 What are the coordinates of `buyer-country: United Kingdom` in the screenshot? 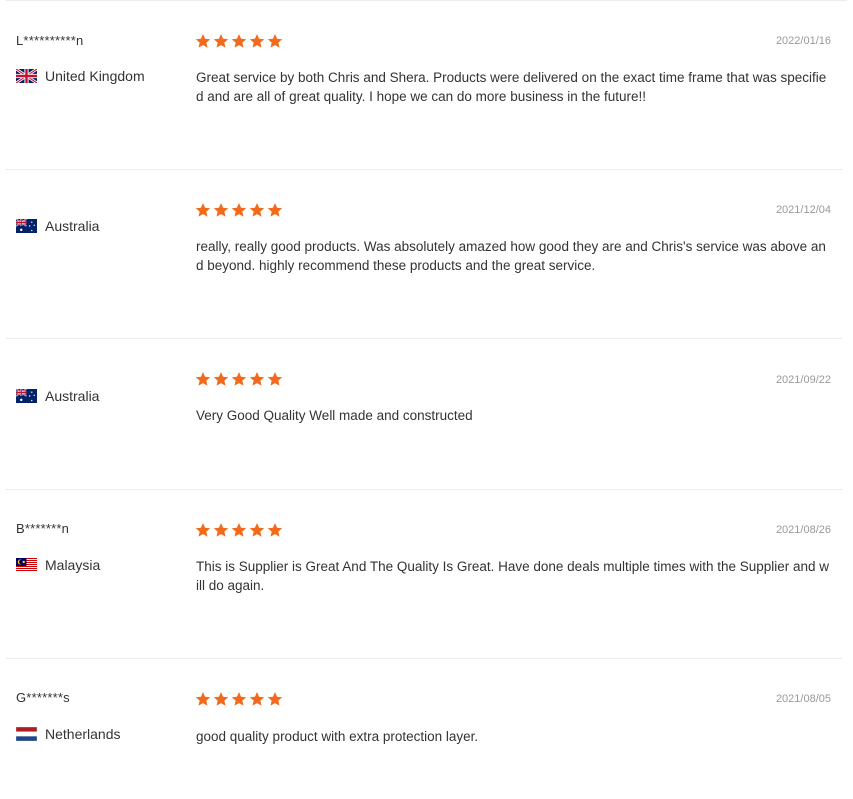 It's located at (80, 76).